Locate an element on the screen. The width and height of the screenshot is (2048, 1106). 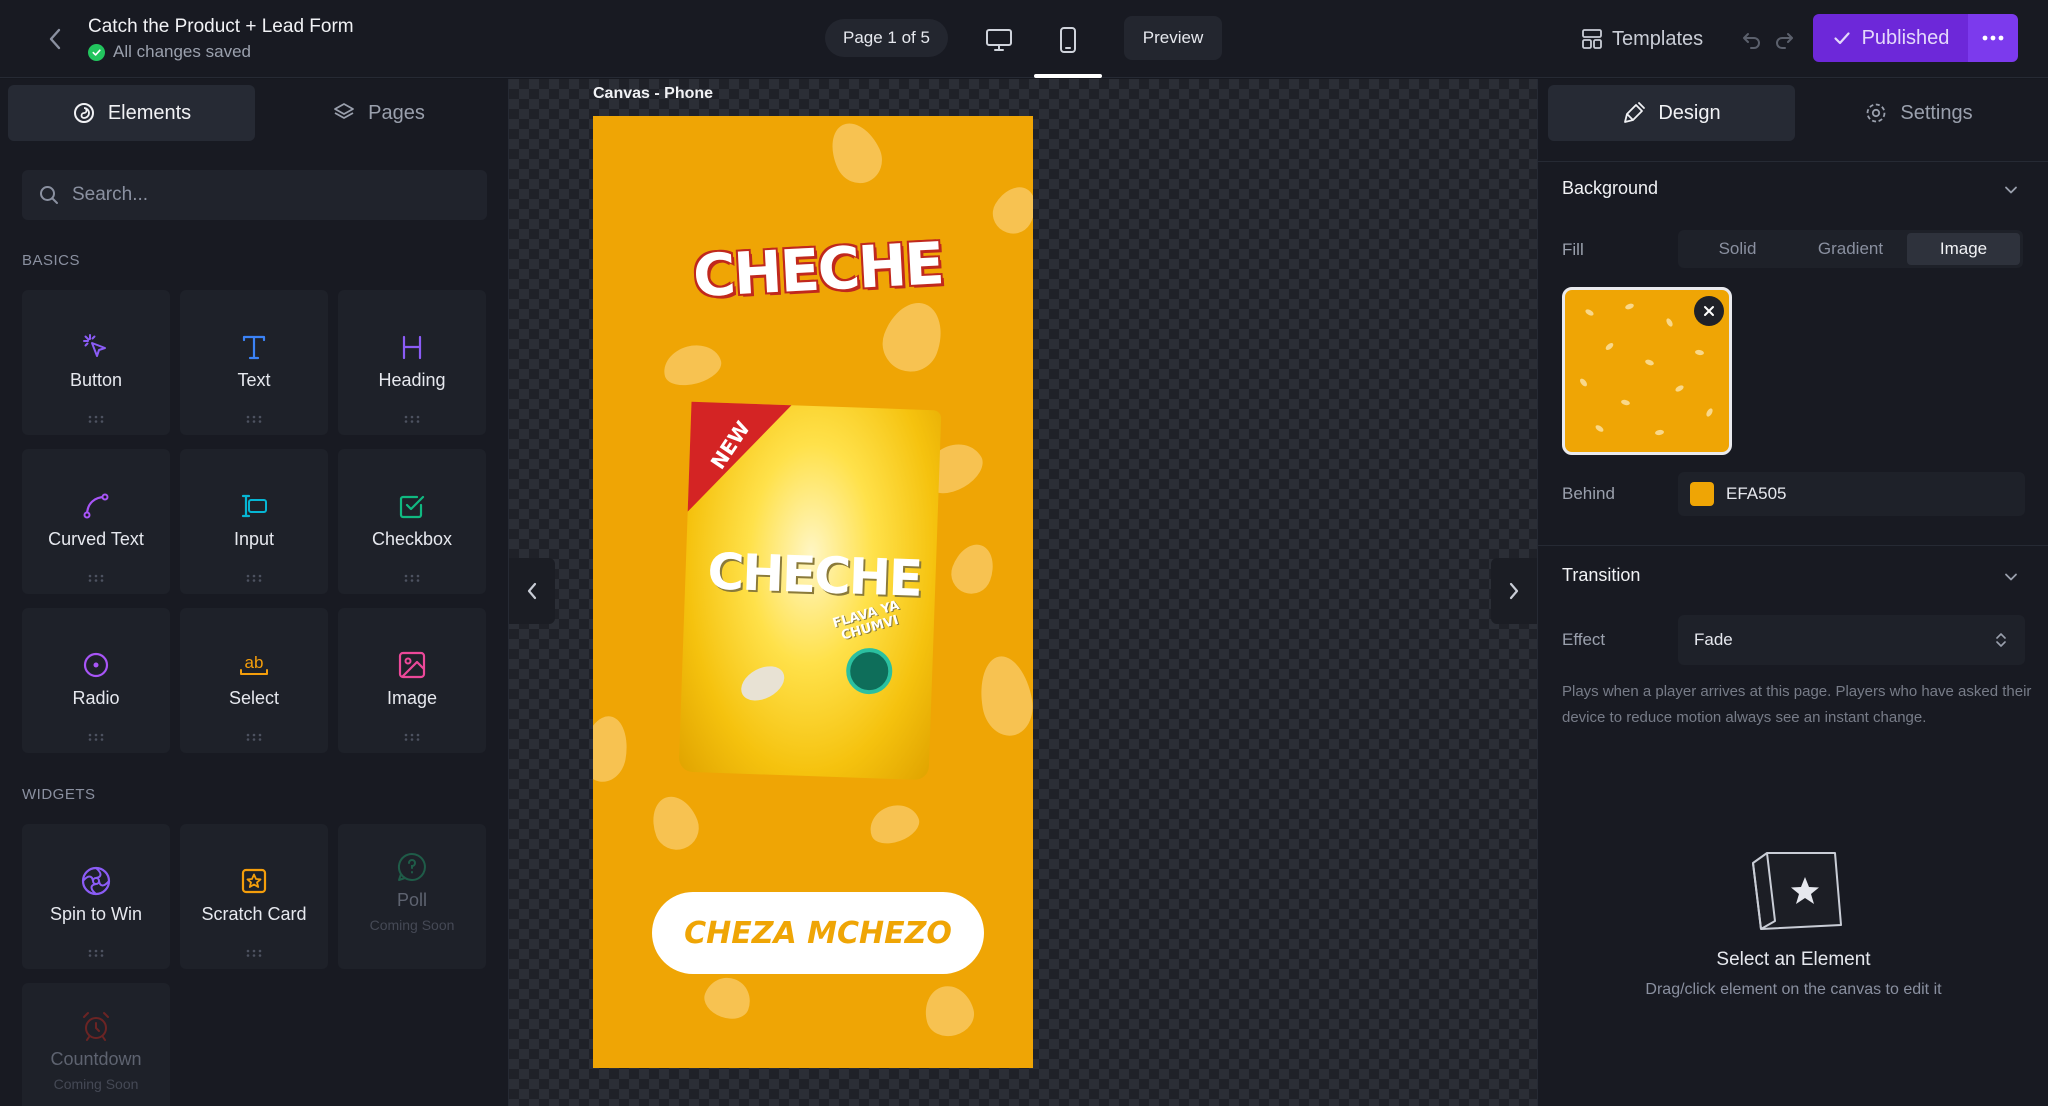
tab-pages: Pages is located at coordinates (378, 113).